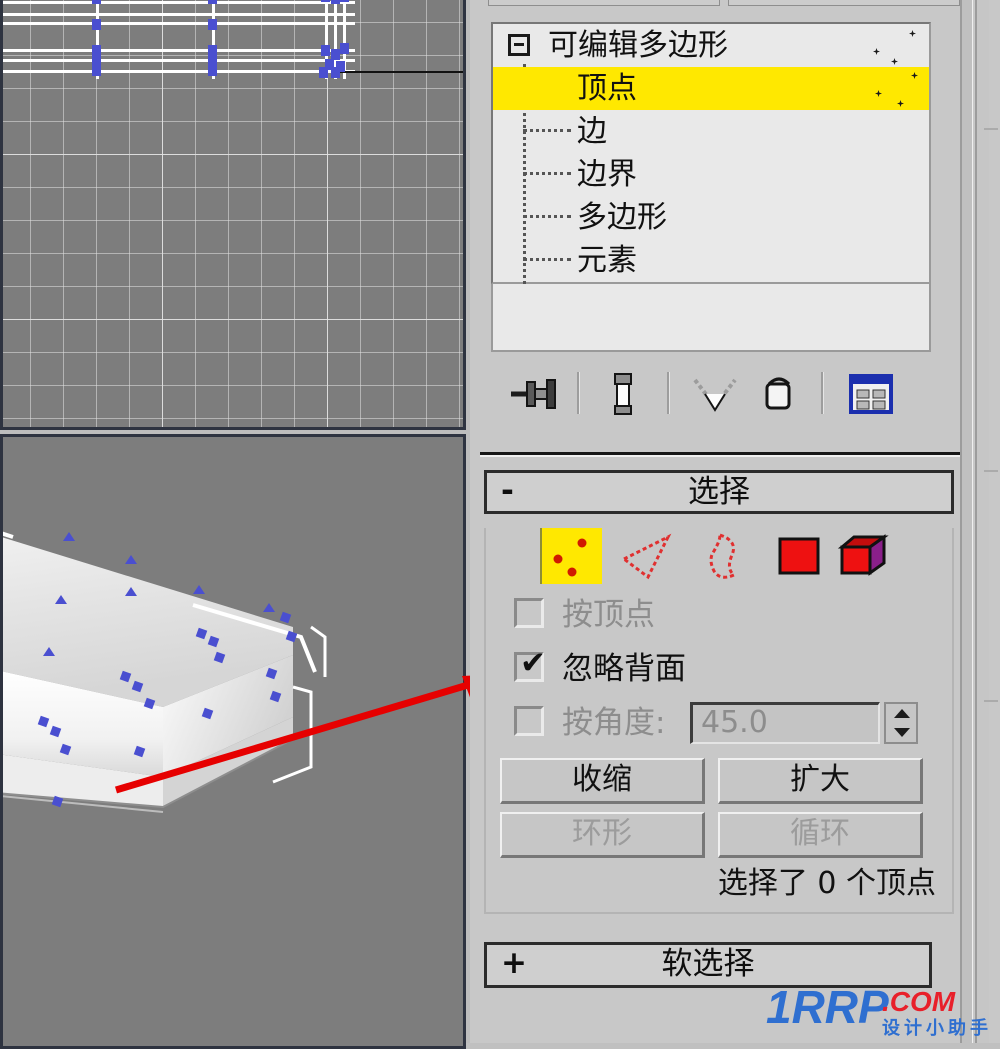 This screenshot has width=1000, height=1049. What do you see at coordinates (533, 663) in the screenshot?
I see `checkmark-icon: ✔` at bounding box center [533, 663].